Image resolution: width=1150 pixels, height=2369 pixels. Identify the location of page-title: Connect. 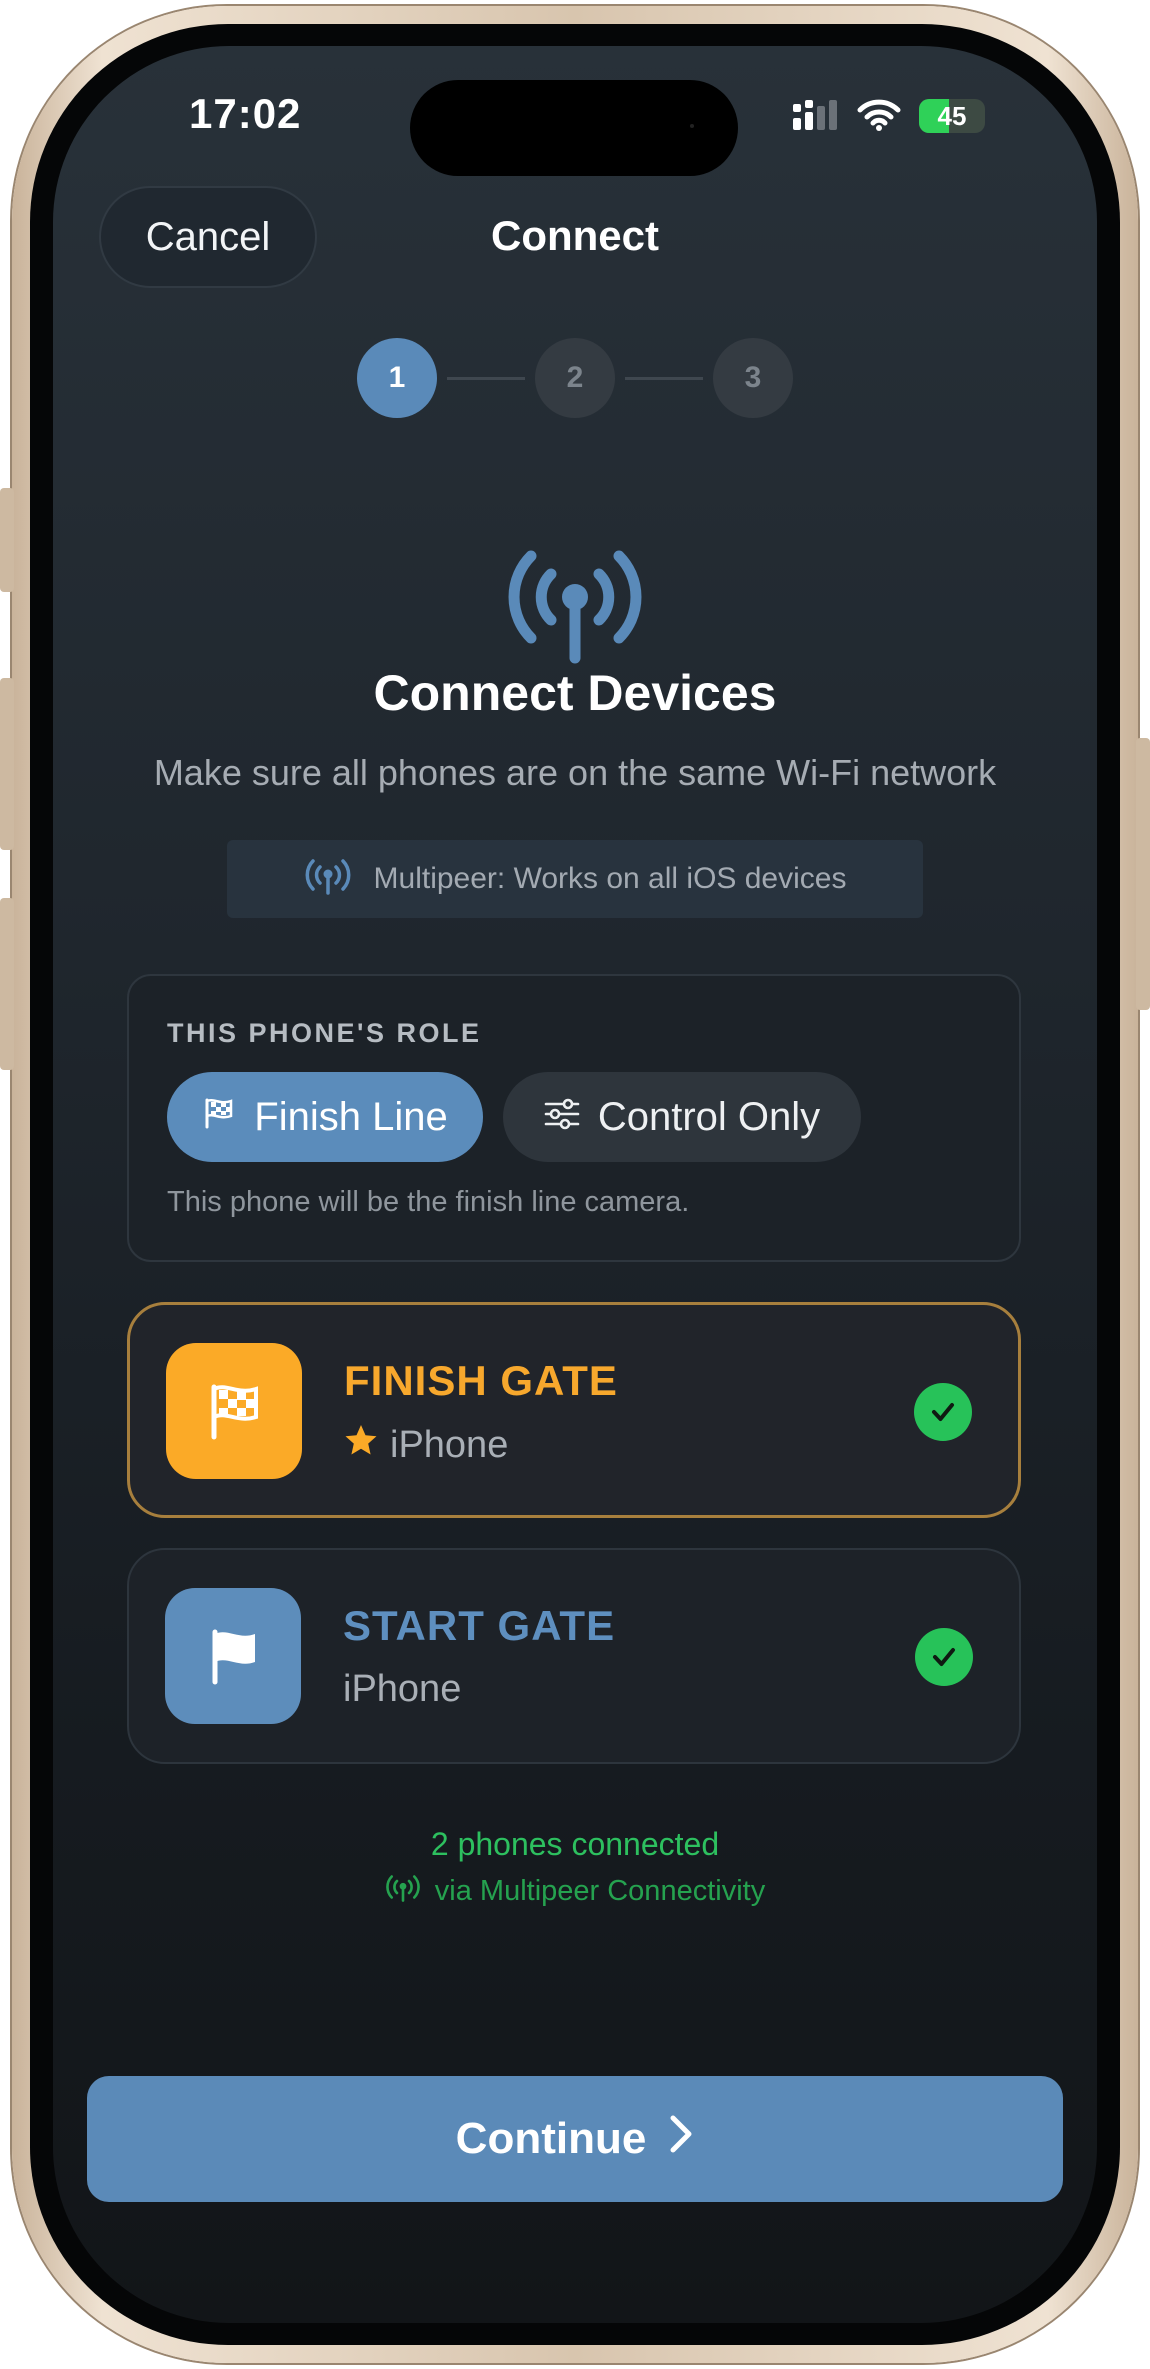
(575, 235).